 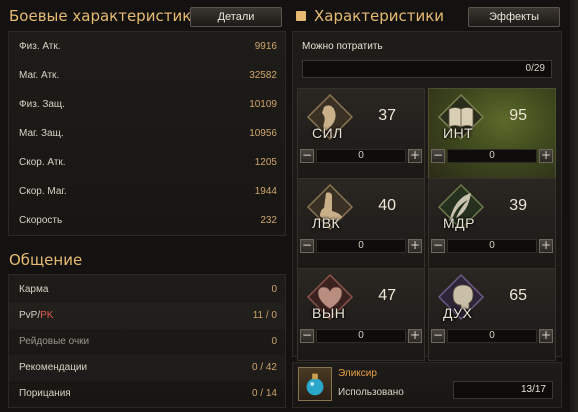 What do you see at coordinates (387, 115) in the screenshot?
I see `attribute-value: 37` at bounding box center [387, 115].